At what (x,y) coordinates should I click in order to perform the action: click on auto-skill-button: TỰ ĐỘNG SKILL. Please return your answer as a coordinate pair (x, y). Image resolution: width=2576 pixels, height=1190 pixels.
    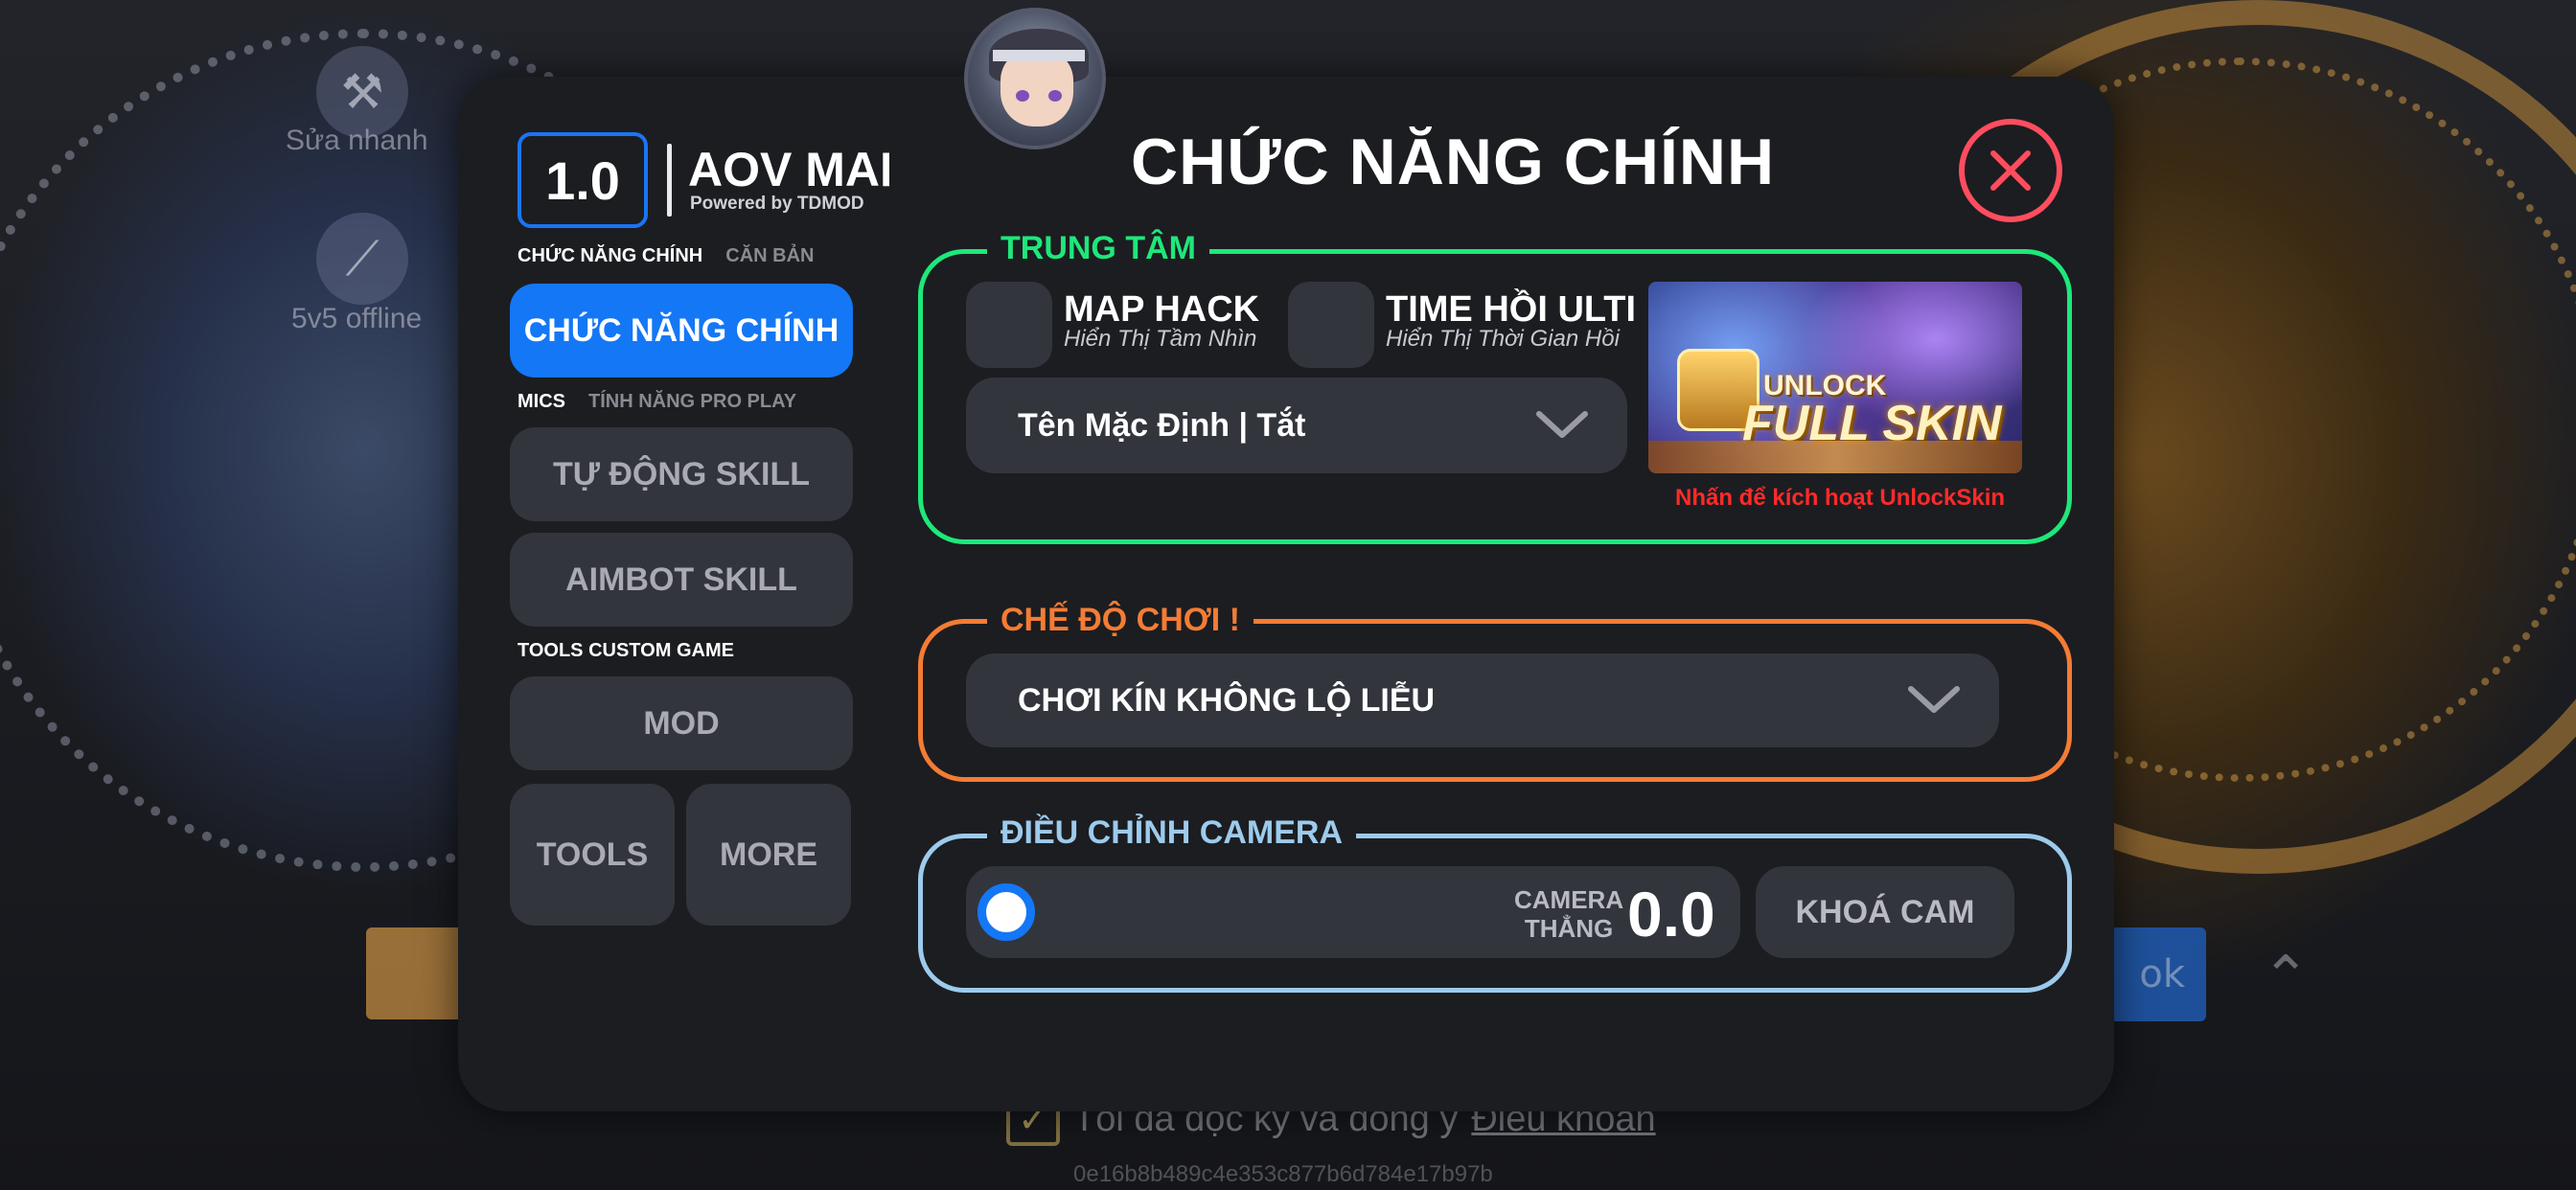
    Looking at the image, I should click on (681, 474).